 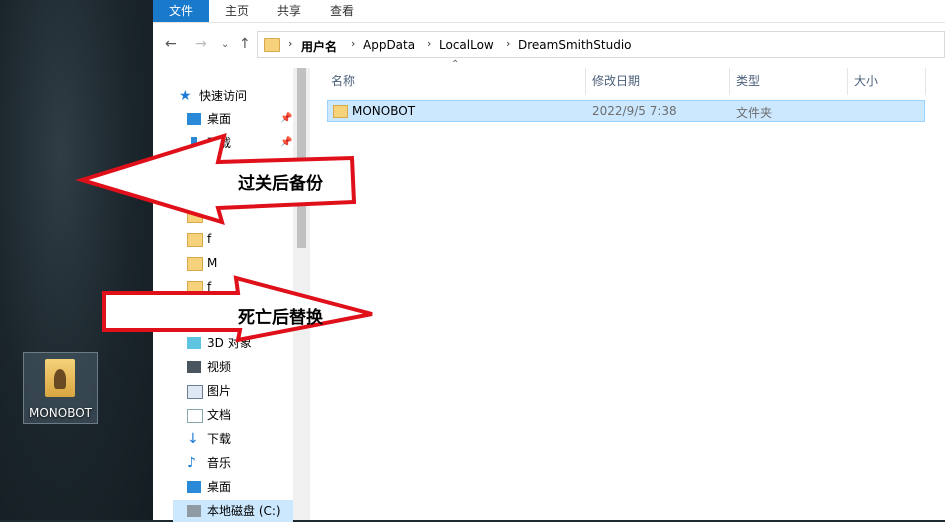 What do you see at coordinates (241, 391) in the screenshot?
I see `nav-item-pictures-pc: 图片` at bounding box center [241, 391].